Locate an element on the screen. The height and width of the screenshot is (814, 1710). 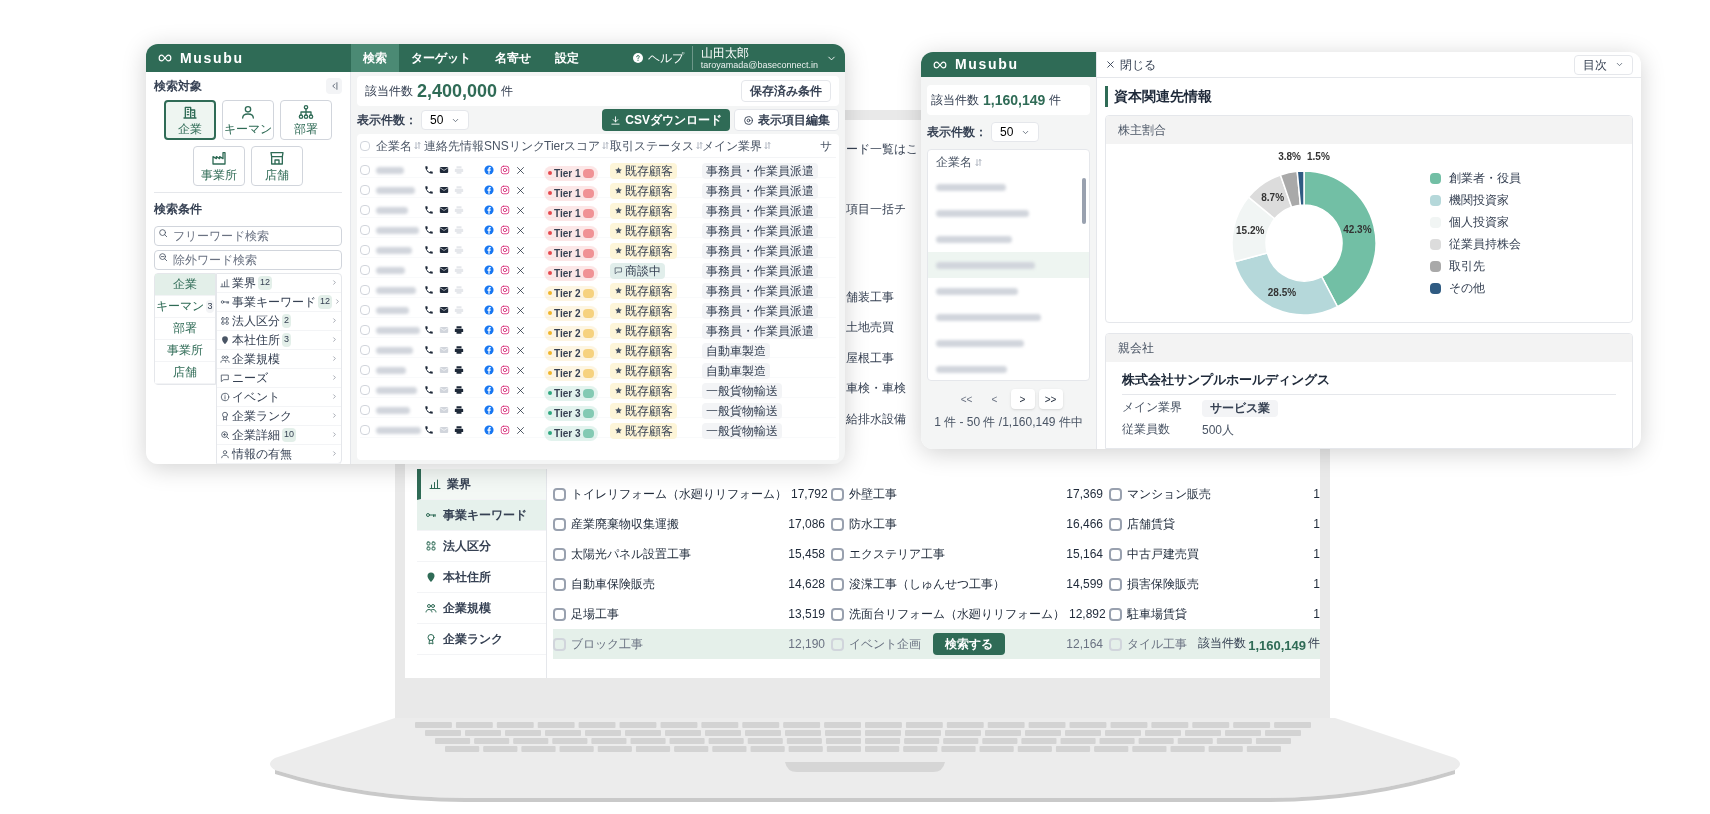
filter-item: 法人区分 2 is located at coordinates (279, 321).